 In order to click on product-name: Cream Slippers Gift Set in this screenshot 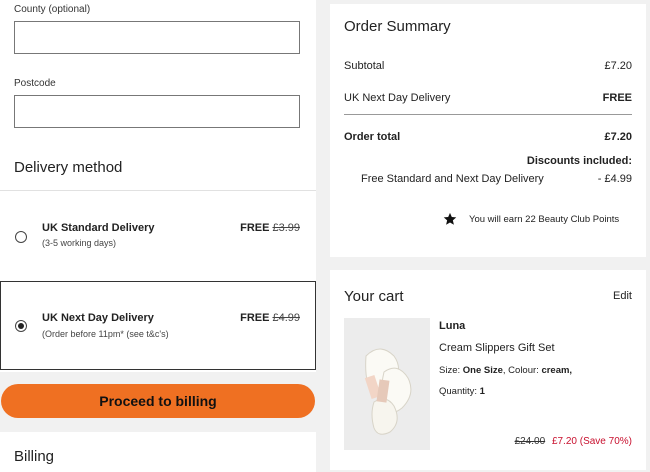, I will do `click(497, 348)`.